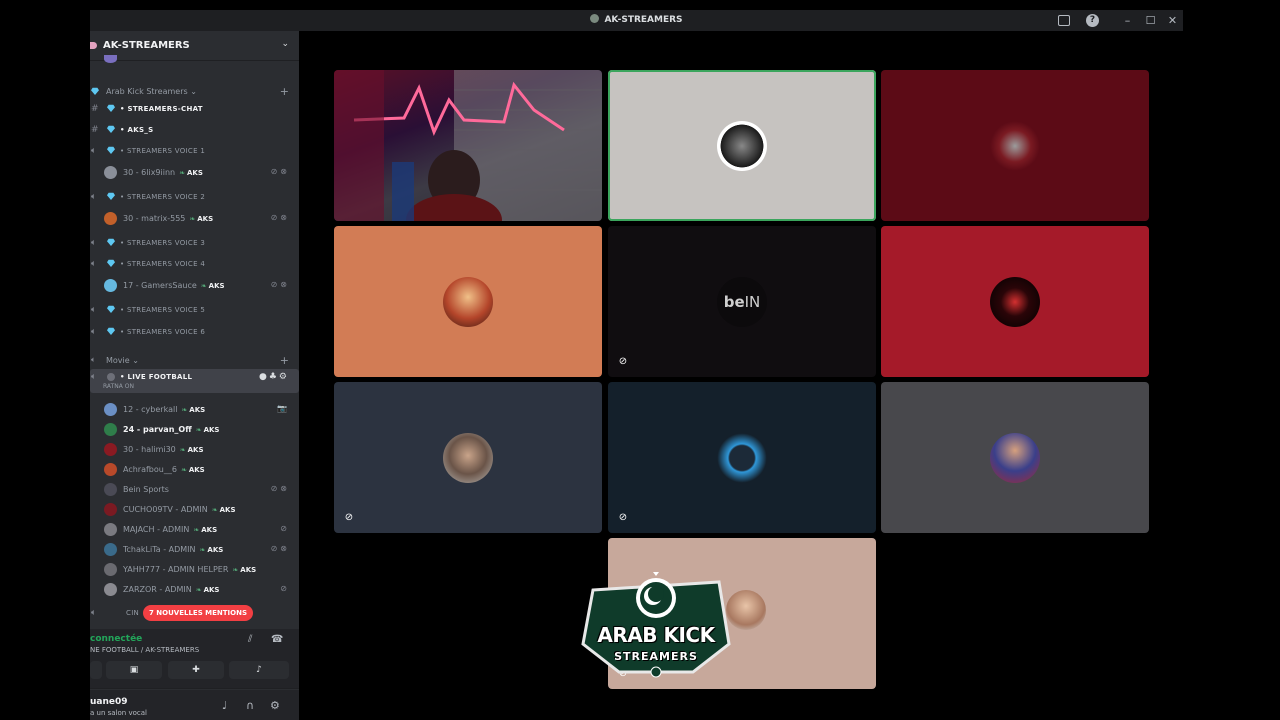  I want to click on noise-suppression-icon: ⫽, so click(250, 639).